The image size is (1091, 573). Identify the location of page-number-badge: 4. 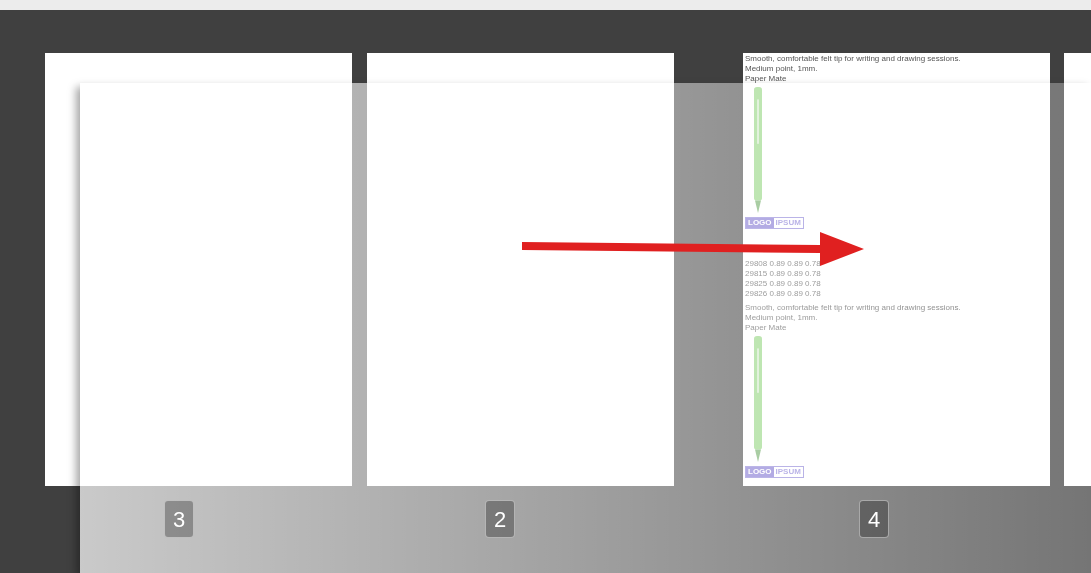
(874, 519).